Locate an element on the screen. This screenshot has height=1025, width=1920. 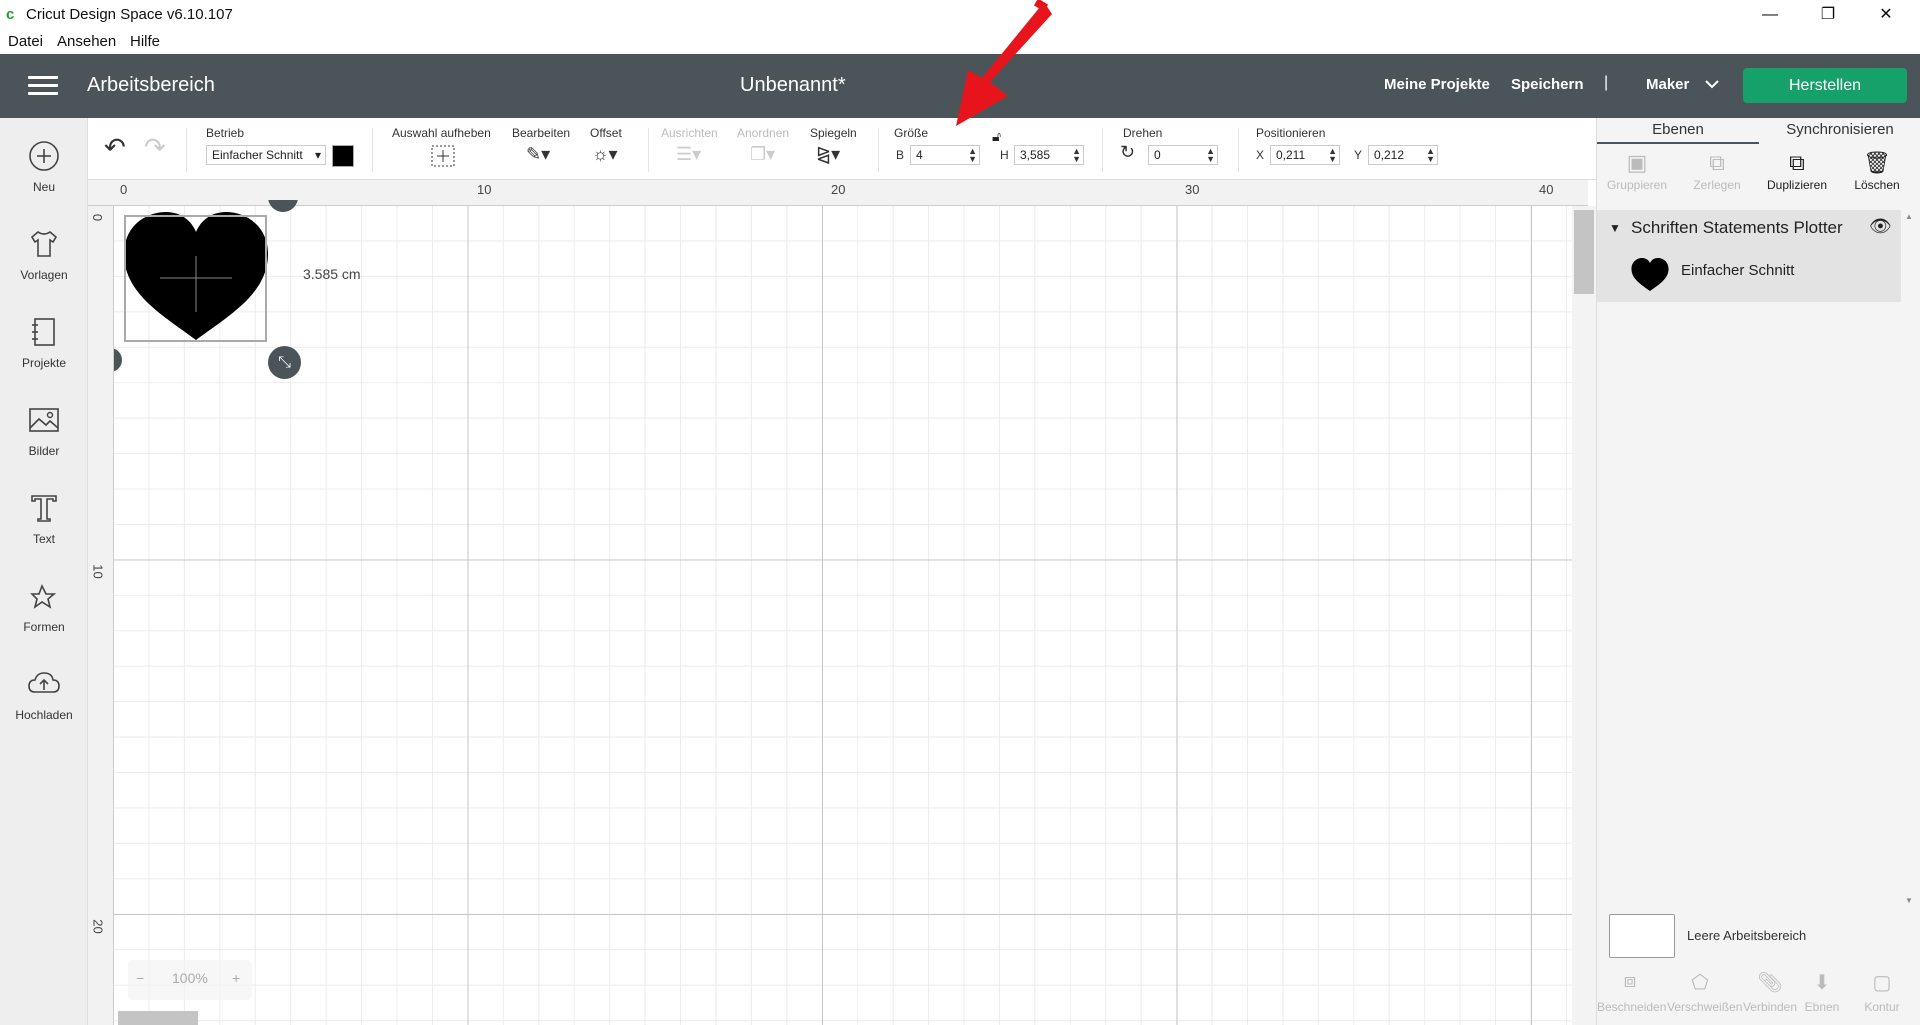
width-label: B is located at coordinates (900, 155).